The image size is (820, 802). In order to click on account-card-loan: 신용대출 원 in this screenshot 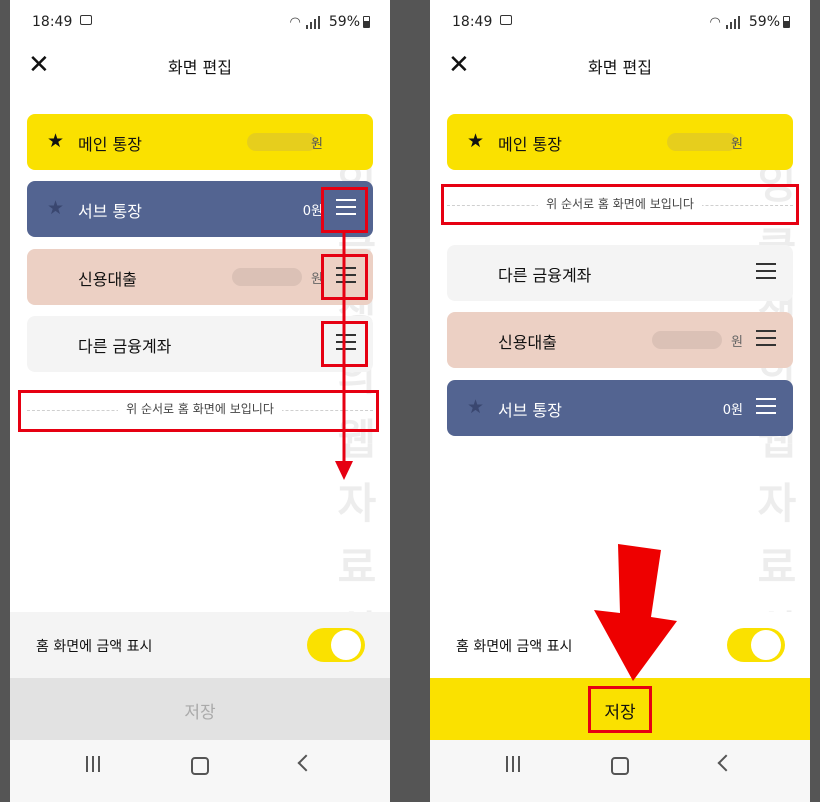, I will do `click(620, 340)`.